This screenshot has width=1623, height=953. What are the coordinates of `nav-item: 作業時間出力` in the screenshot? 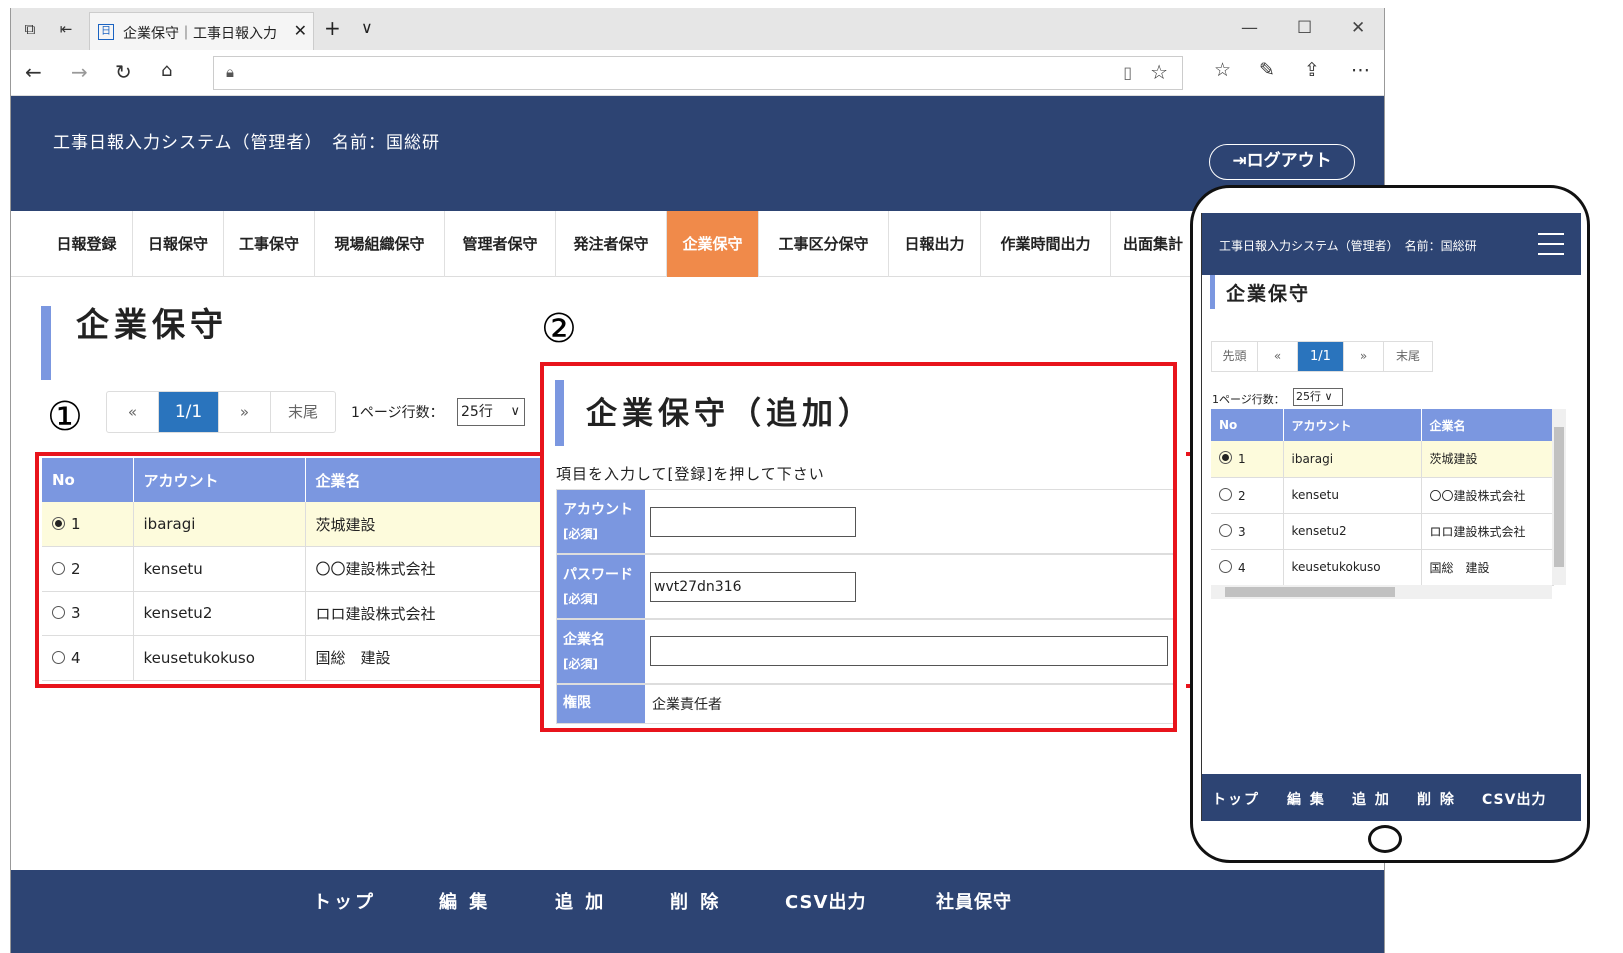 It's located at (1046, 244).